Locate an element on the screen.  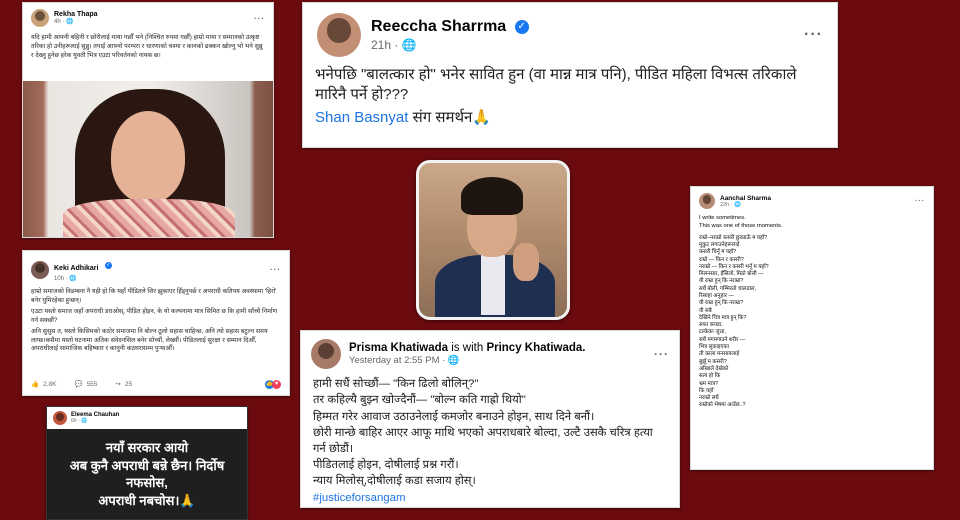
intro-line: I write sometimes. is located at coordinates (722, 218).